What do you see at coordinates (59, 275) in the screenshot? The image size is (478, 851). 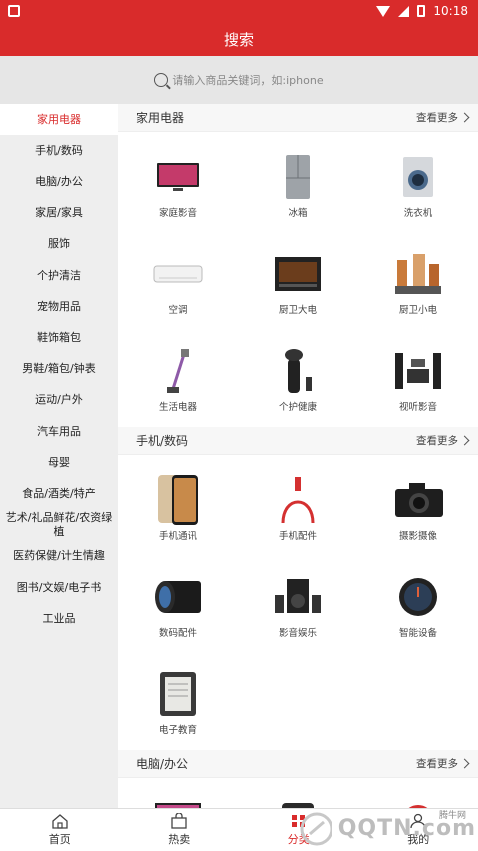 I see `sidebar-item-personal-care: 个护清洁` at bounding box center [59, 275].